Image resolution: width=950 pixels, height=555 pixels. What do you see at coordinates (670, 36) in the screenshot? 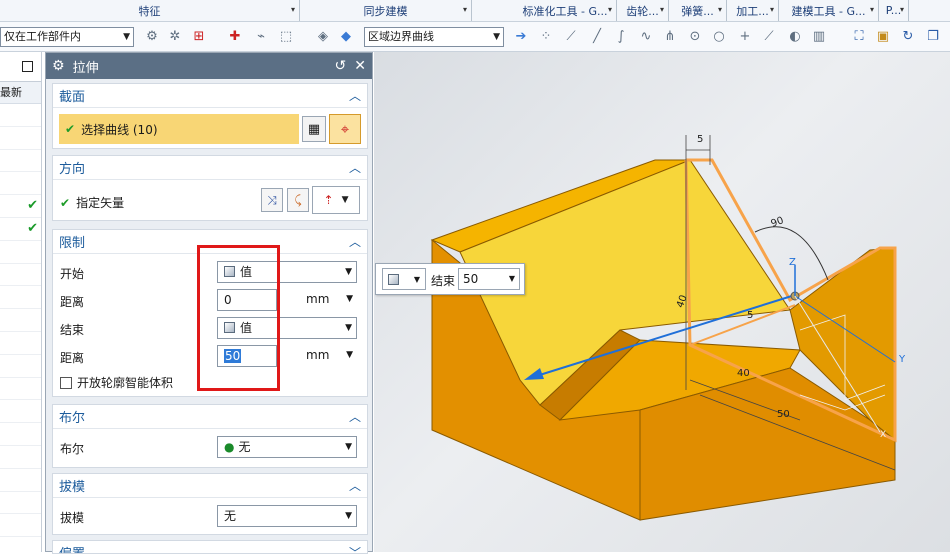
I see `fork-icon: ⋔` at bounding box center [670, 36].